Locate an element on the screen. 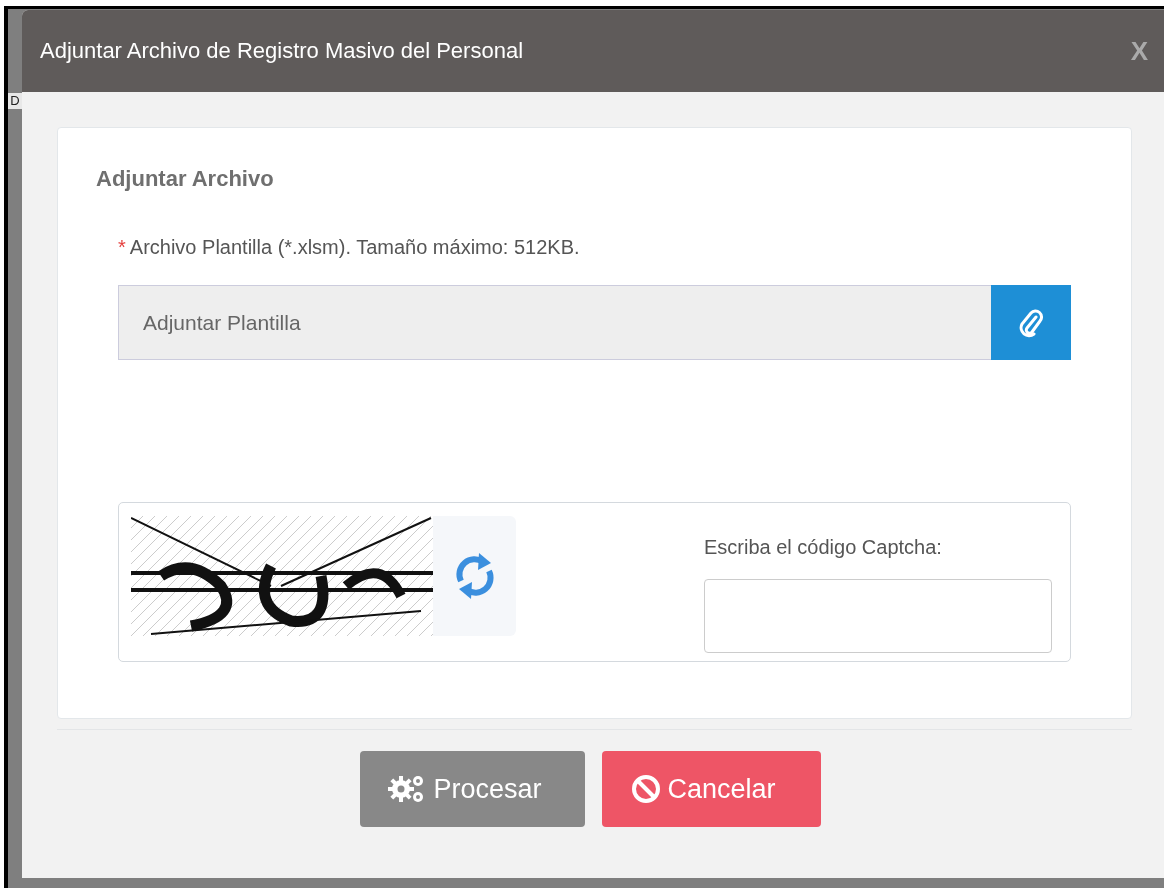  file-field: Adjuntar Plantilla is located at coordinates (554, 322).